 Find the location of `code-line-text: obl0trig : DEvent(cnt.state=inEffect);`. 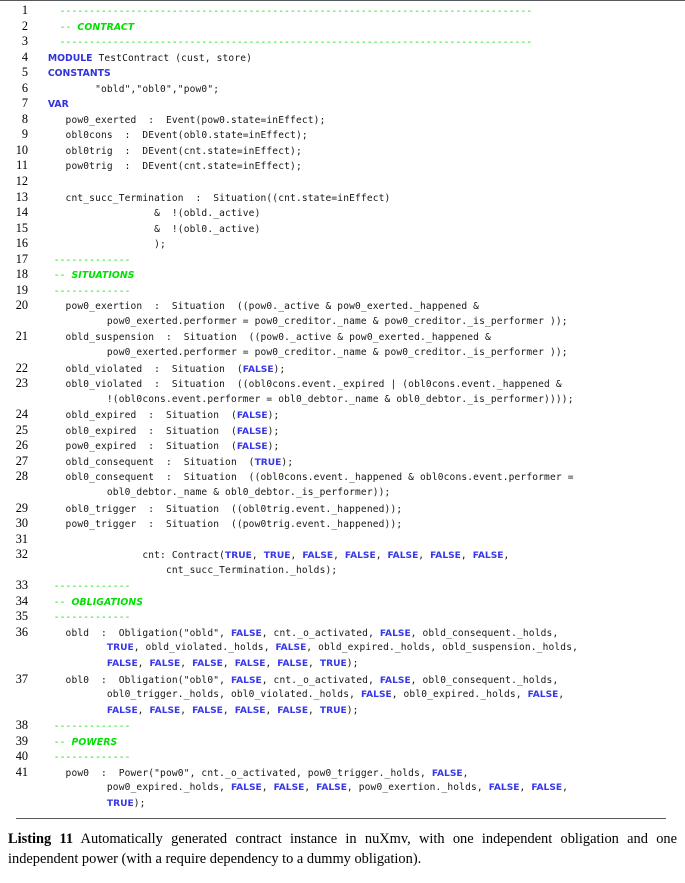

code-line-text: obl0trig : DEvent(cnt.state=inEffect); is located at coordinates (356, 152).